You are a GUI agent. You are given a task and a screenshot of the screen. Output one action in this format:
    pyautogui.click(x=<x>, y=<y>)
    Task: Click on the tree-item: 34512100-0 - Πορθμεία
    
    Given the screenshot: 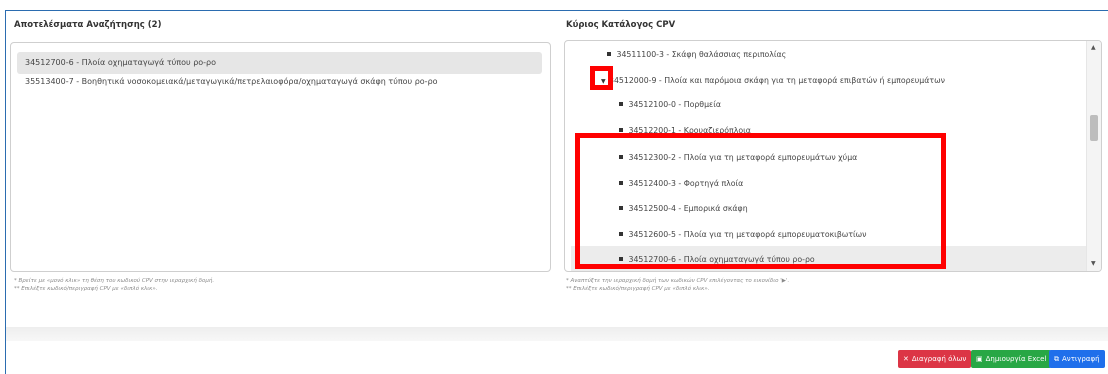 What is the action you would take?
    pyautogui.click(x=670, y=105)
    